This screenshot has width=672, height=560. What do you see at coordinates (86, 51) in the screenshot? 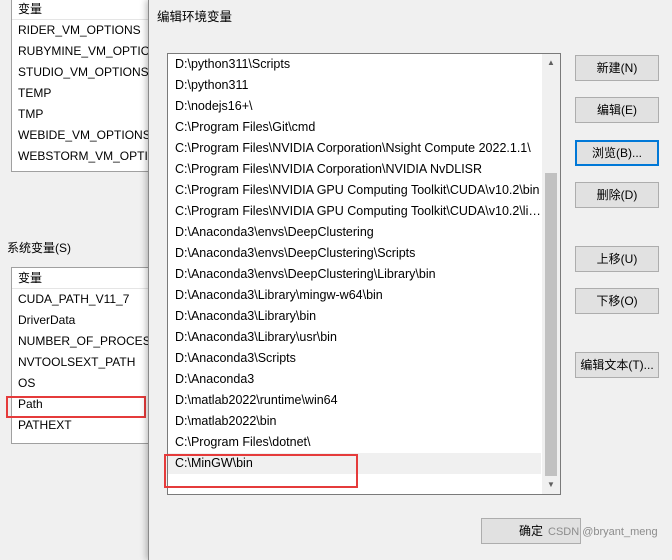
I see `user-variable-row: RUBYMINE_VM_OPTIONS` at bounding box center [86, 51].